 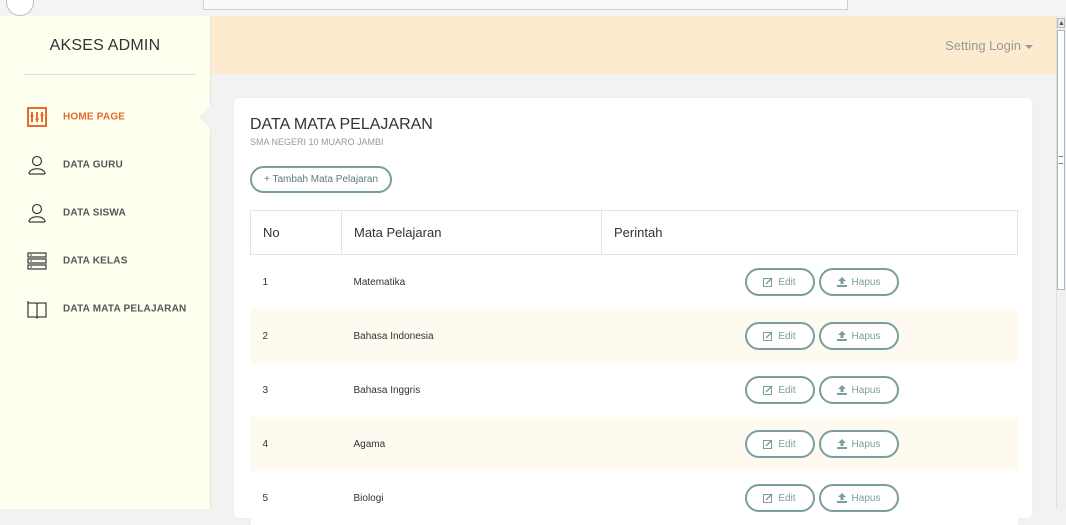 What do you see at coordinates (471, 232) in the screenshot?
I see `column-header-subject: Mata Pelajaran` at bounding box center [471, 232].